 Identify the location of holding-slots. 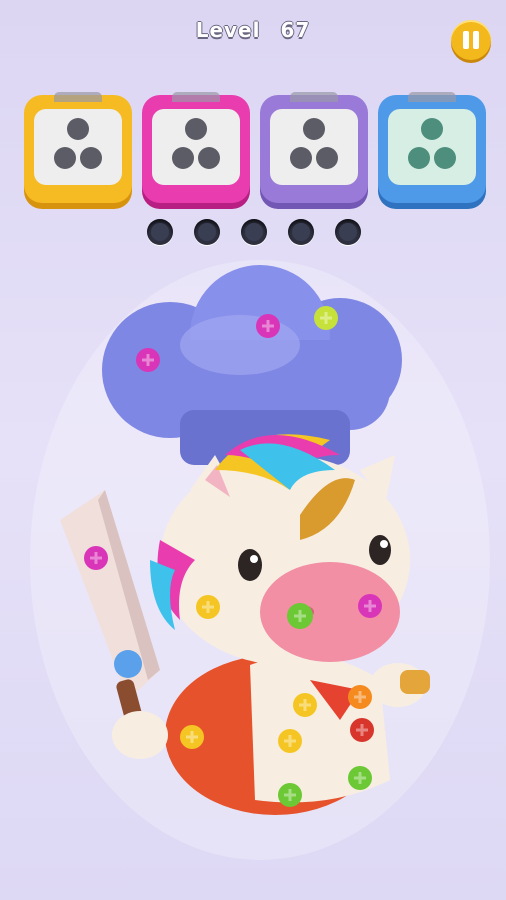
(253, 232).